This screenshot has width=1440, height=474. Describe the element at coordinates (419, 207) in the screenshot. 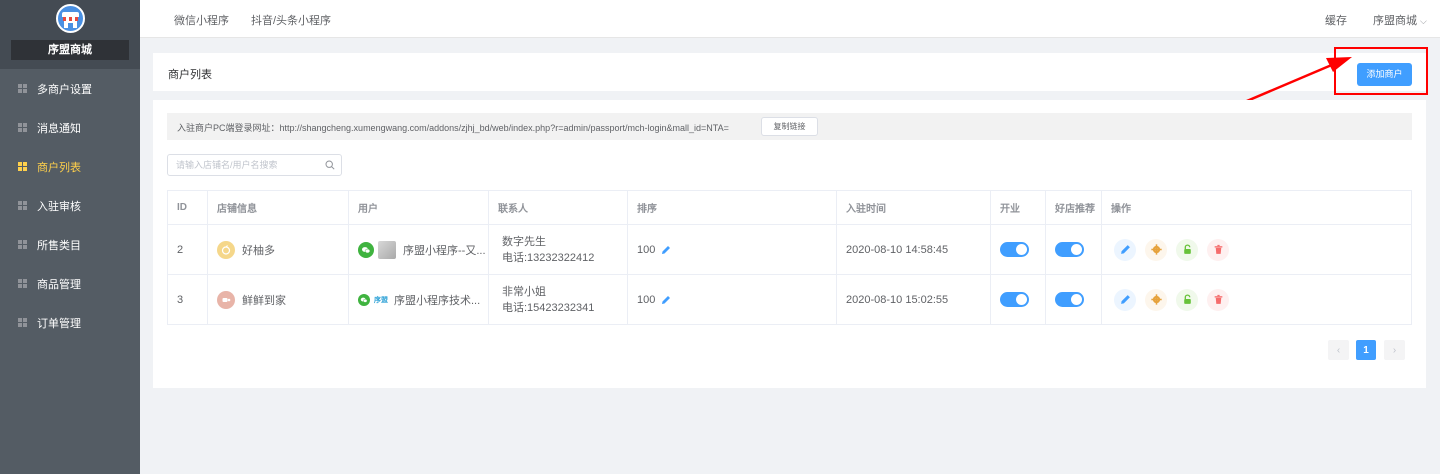

I see `column-header-user: 用户` at that location.